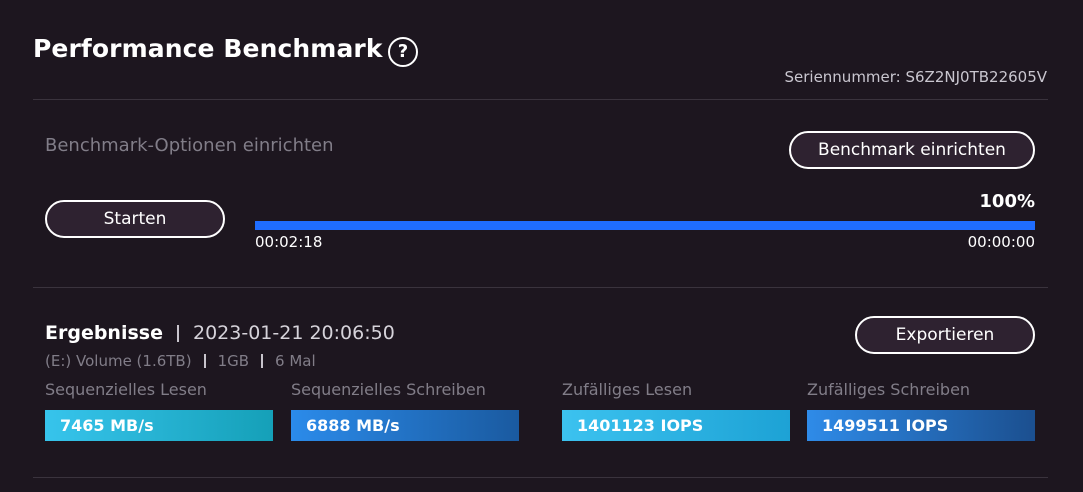  Describe the element at coordinates (1007, 201) in the screenshot. I see `progress-percent: 100%` at that location.